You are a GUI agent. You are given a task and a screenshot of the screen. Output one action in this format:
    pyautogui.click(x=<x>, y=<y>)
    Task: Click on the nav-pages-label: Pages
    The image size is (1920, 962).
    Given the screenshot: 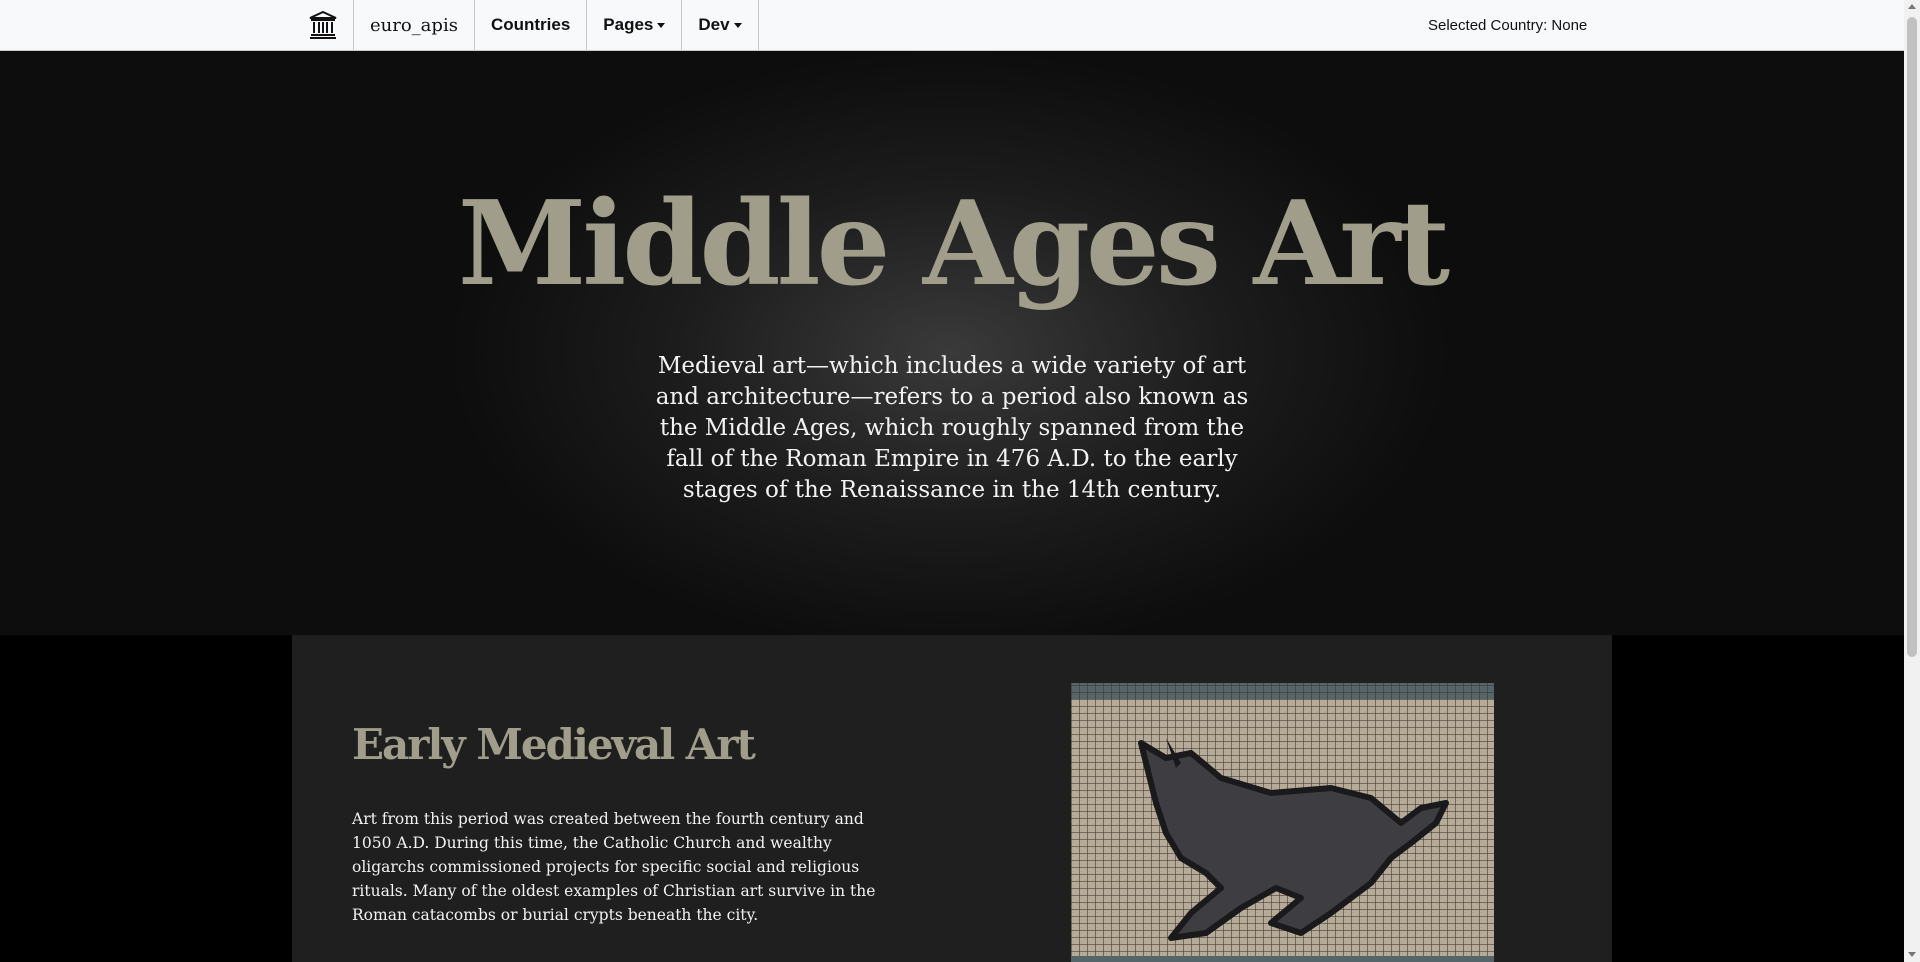 What is the action you would take?
    pyautogui.click(x=628, y=24)
    